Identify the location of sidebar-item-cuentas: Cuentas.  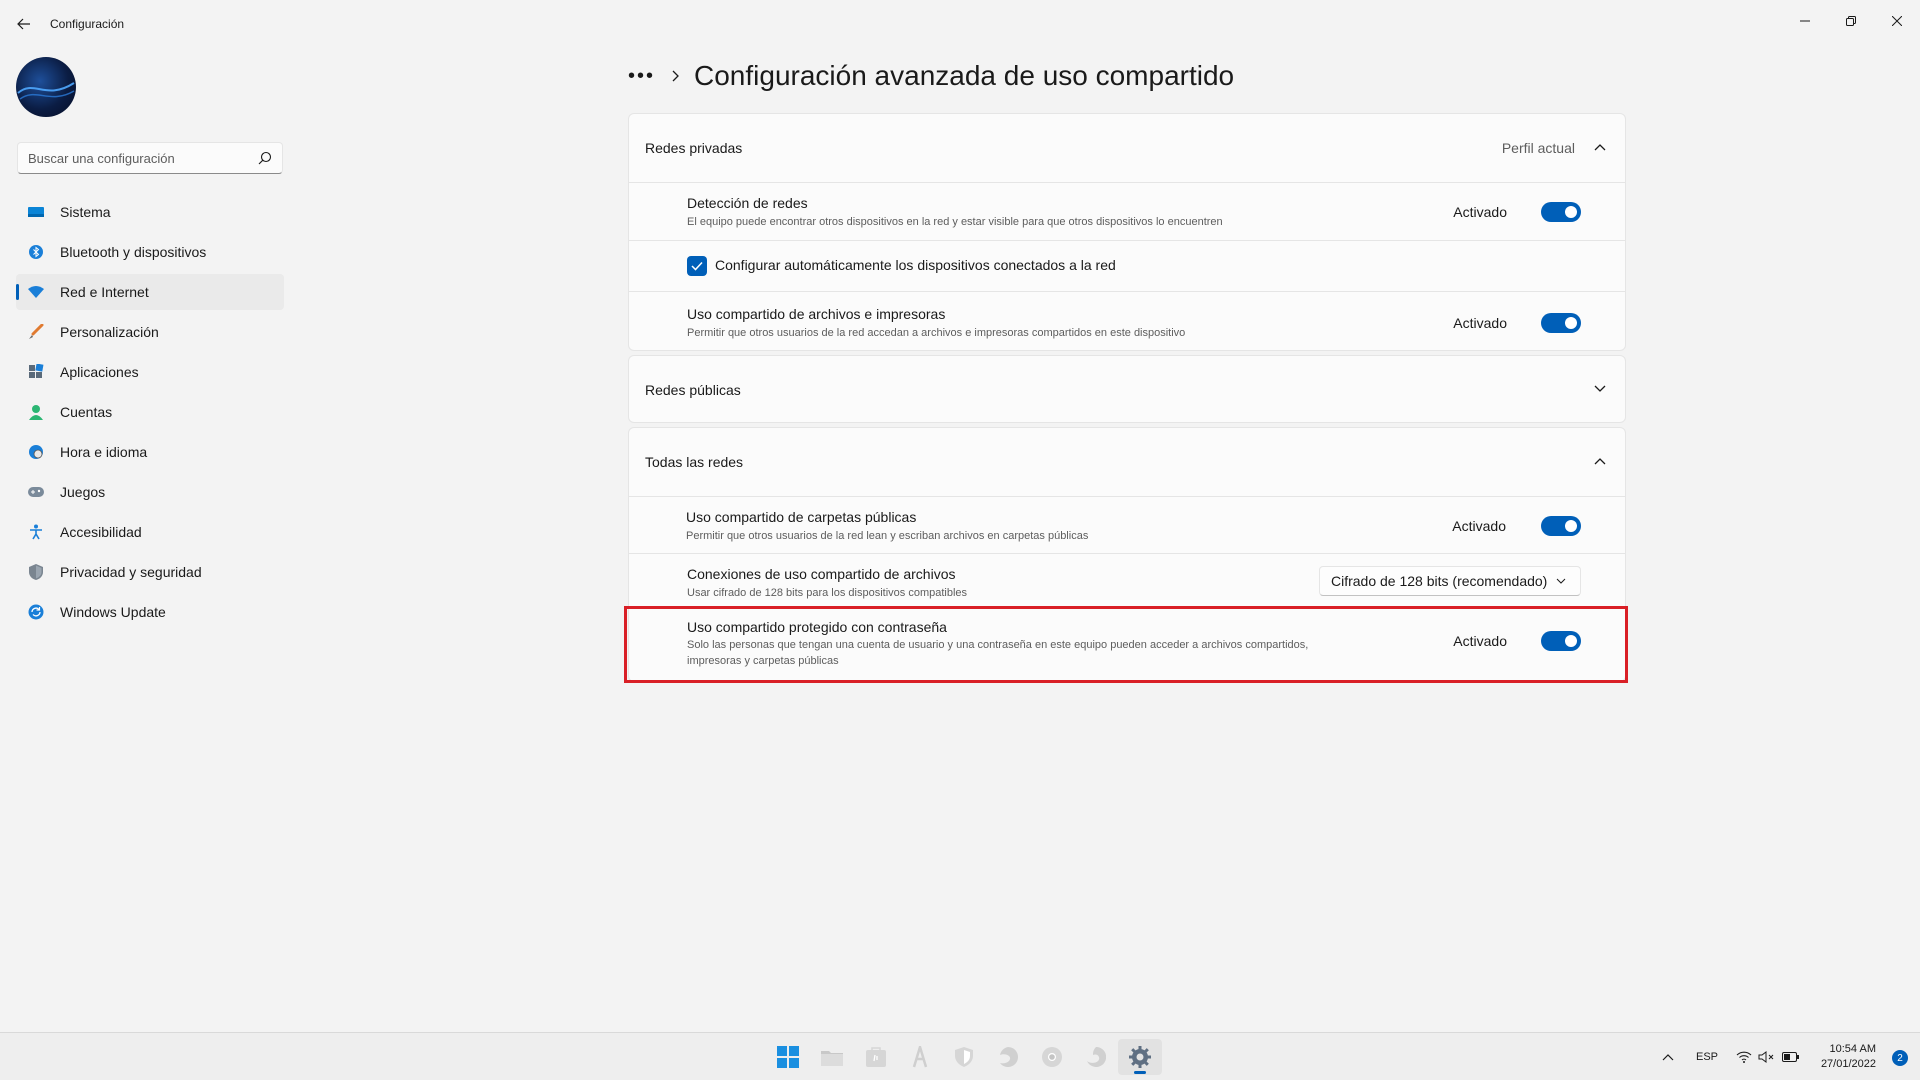
(150, 412).